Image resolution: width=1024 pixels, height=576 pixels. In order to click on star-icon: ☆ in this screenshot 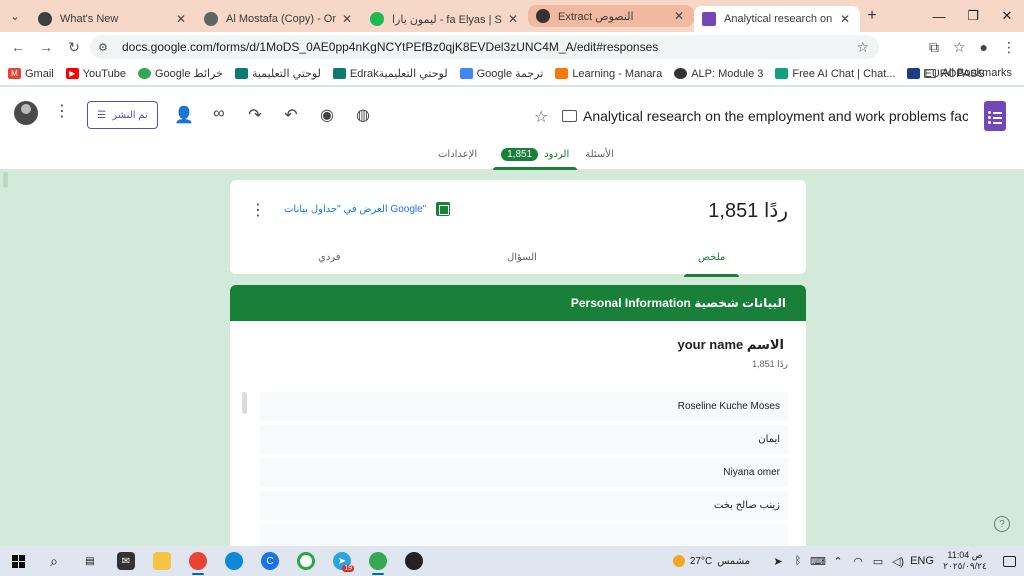, I will do `click(541, 117)`.